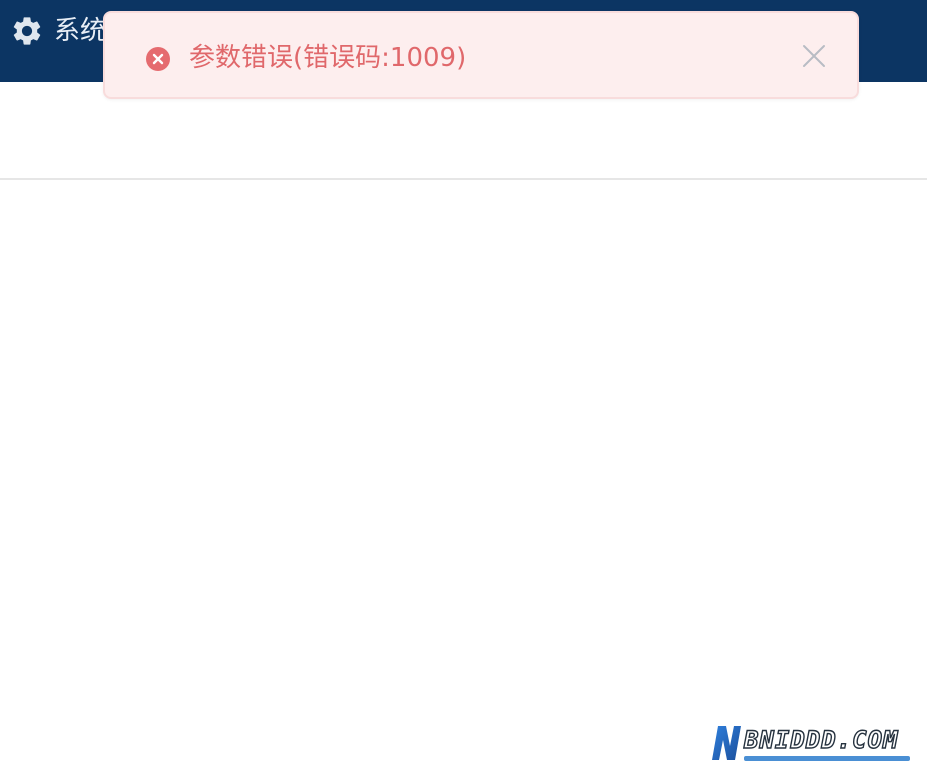  What do you see at coordinates (481, 55) in the screenshot?
I see `error-toast: 参数错误(错误码:1009)` at bounding box center [481, 55].